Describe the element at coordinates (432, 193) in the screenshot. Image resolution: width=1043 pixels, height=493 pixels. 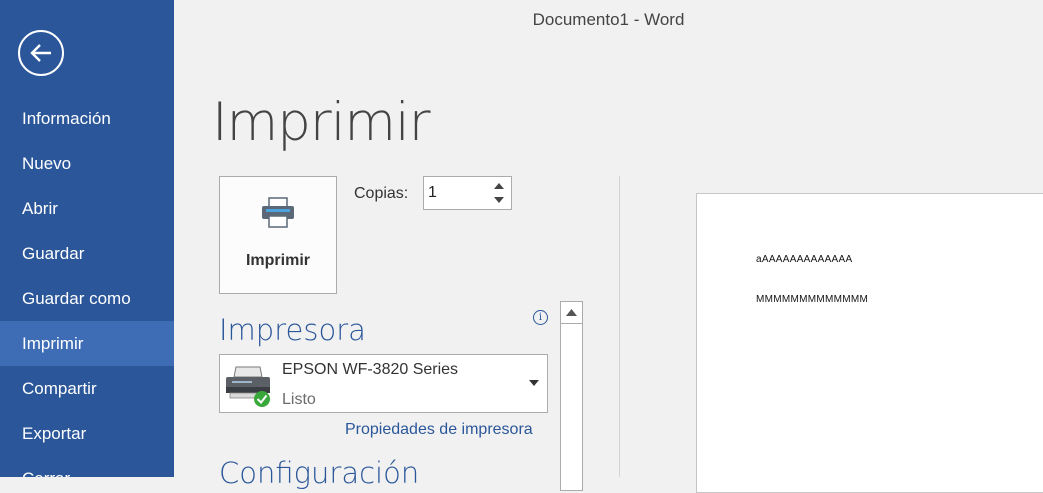
I see `copies-value: 1` at that location.